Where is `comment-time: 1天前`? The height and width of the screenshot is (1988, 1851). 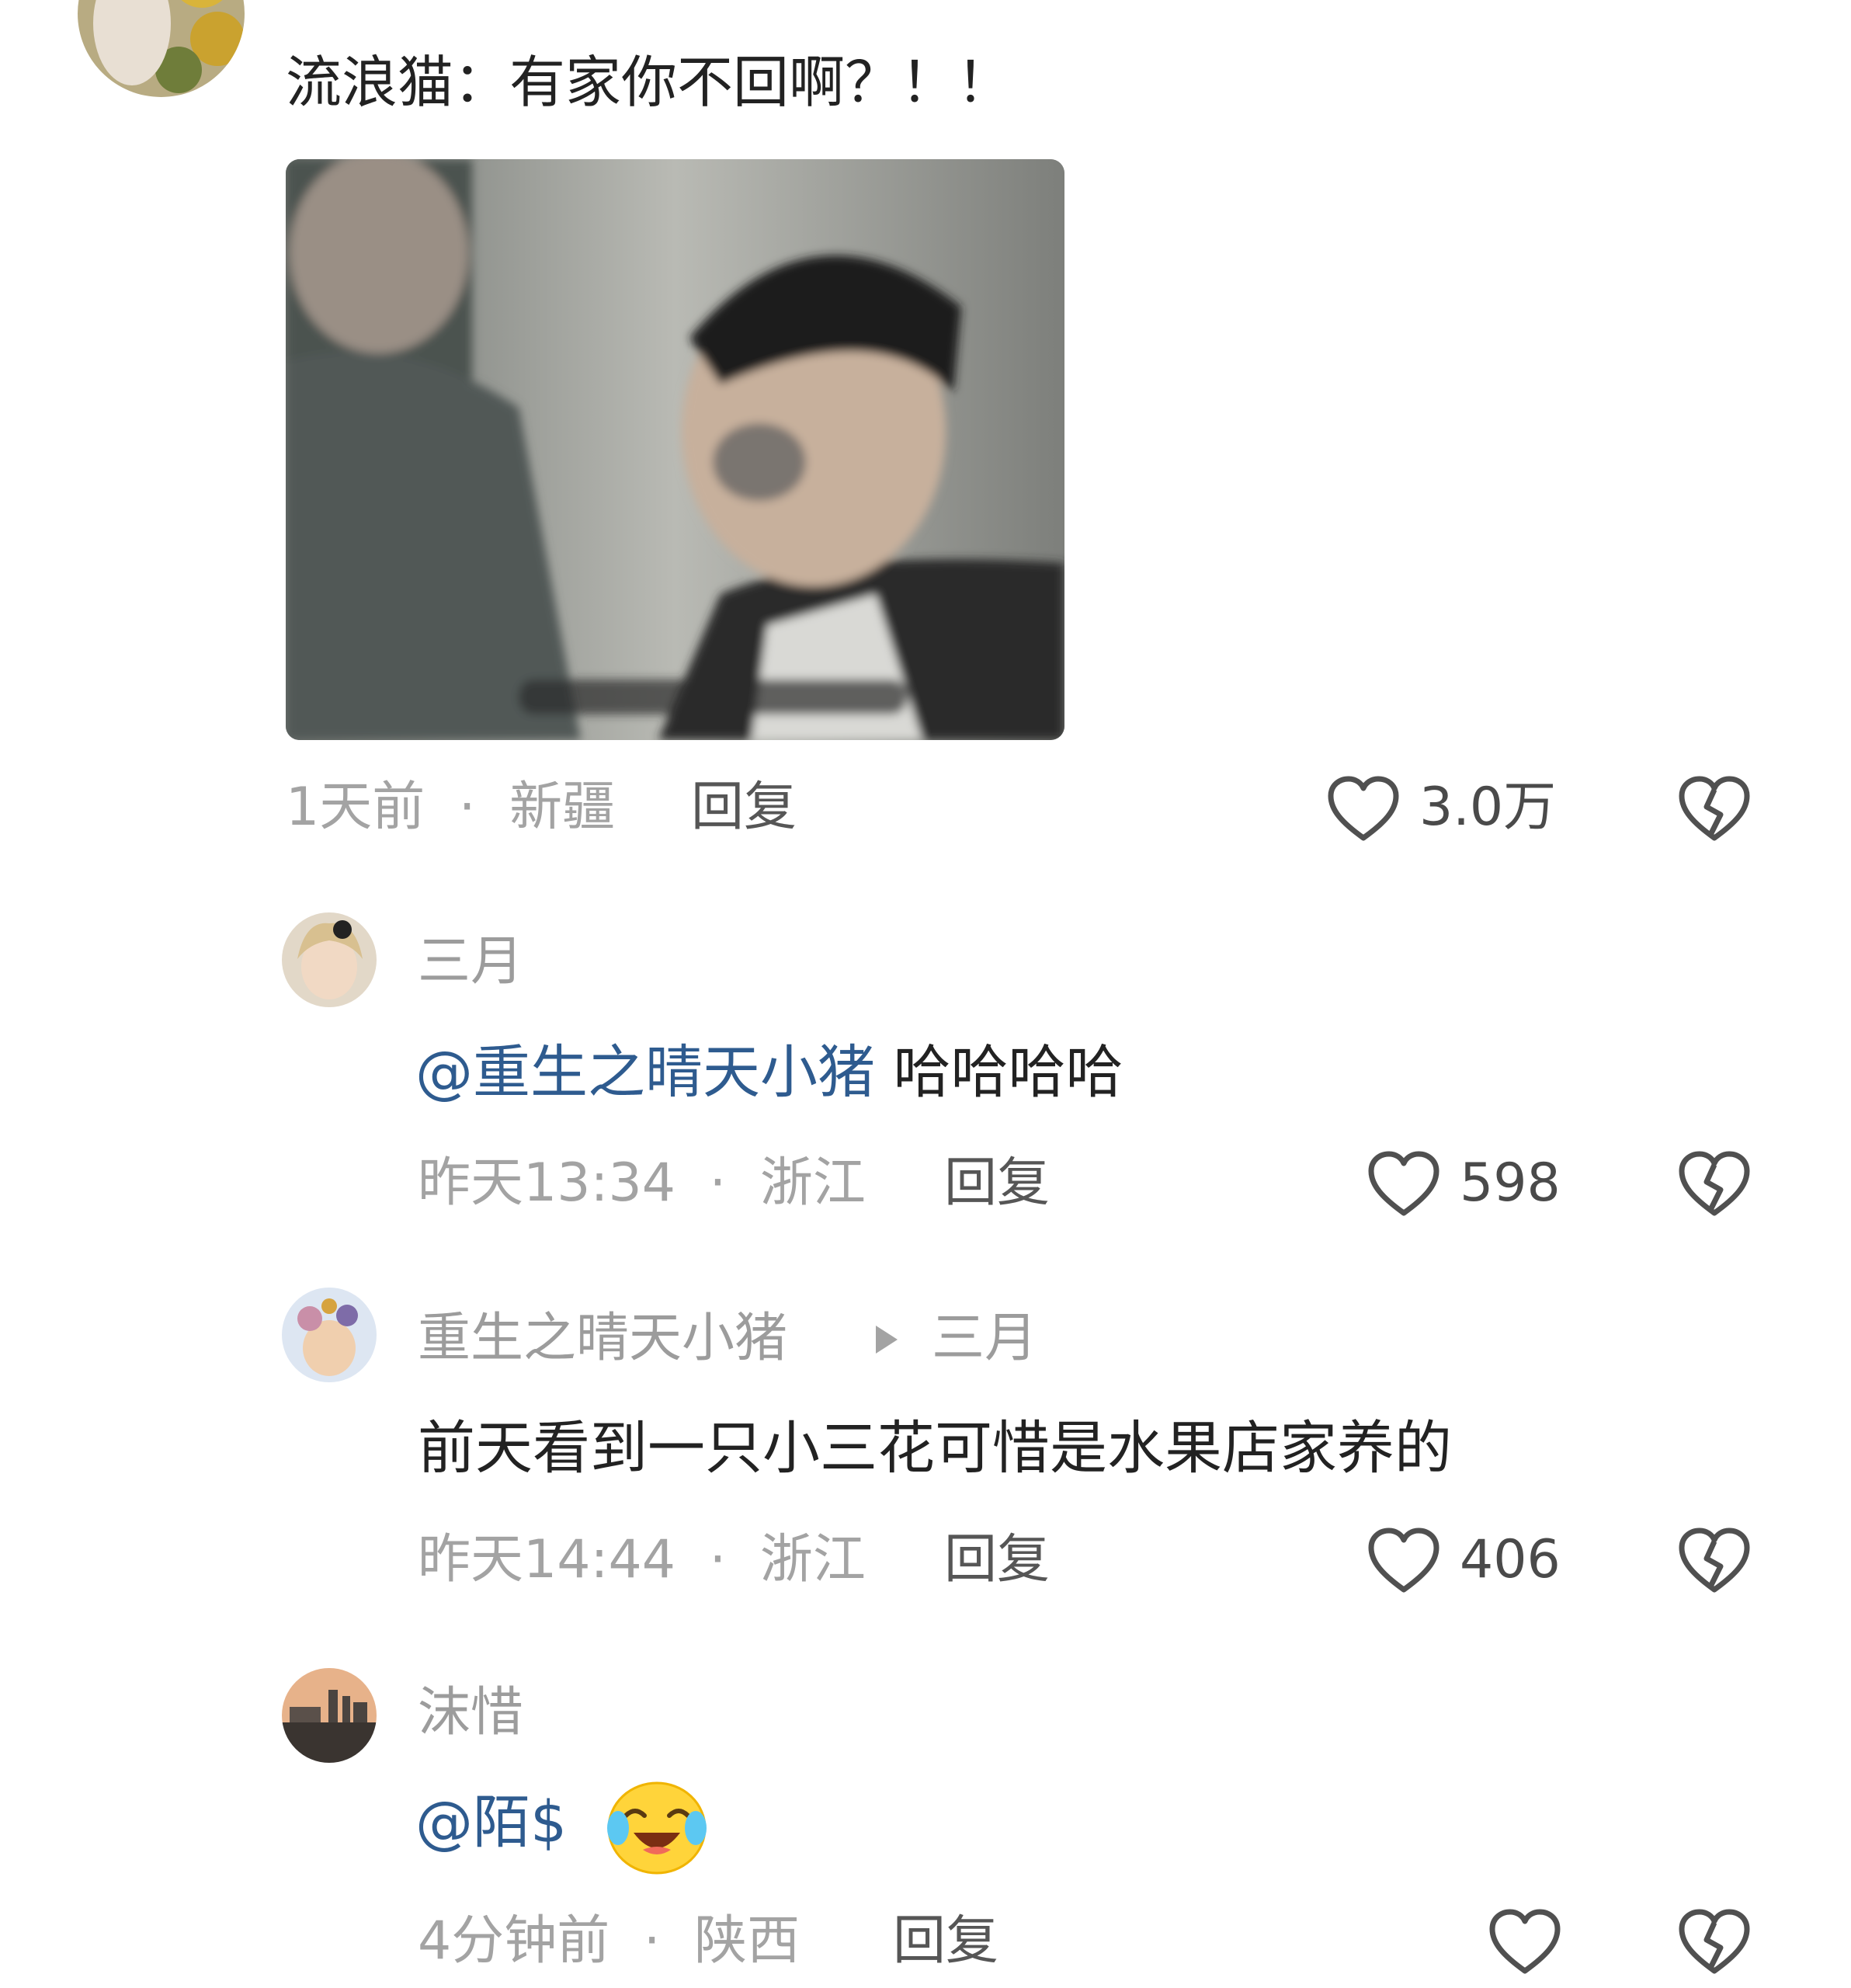
comment-time: 1天前 is located at coordinates (356, 808).